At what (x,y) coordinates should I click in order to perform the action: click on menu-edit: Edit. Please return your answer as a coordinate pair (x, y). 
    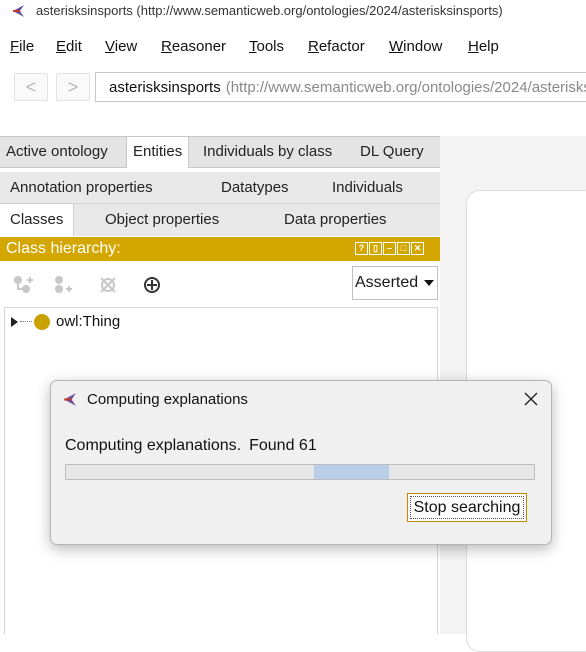
    Looking at the image, I should click on (69, 46).